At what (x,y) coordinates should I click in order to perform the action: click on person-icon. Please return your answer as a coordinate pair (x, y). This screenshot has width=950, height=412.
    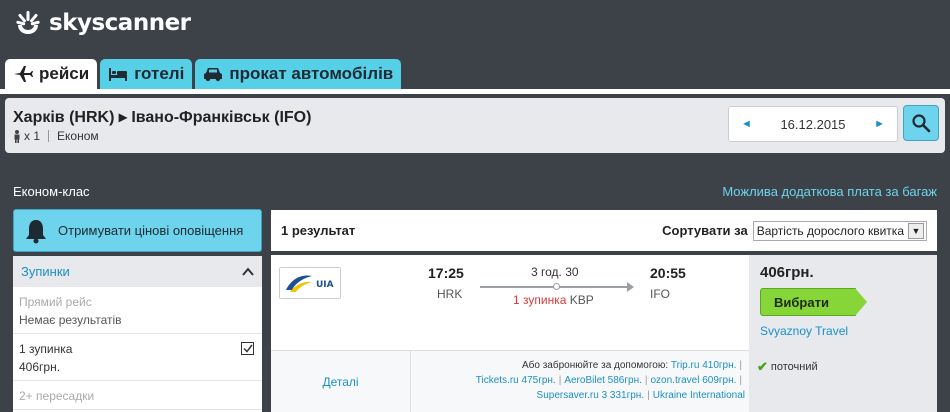
    Looking at the image, I should click on (17, 136).